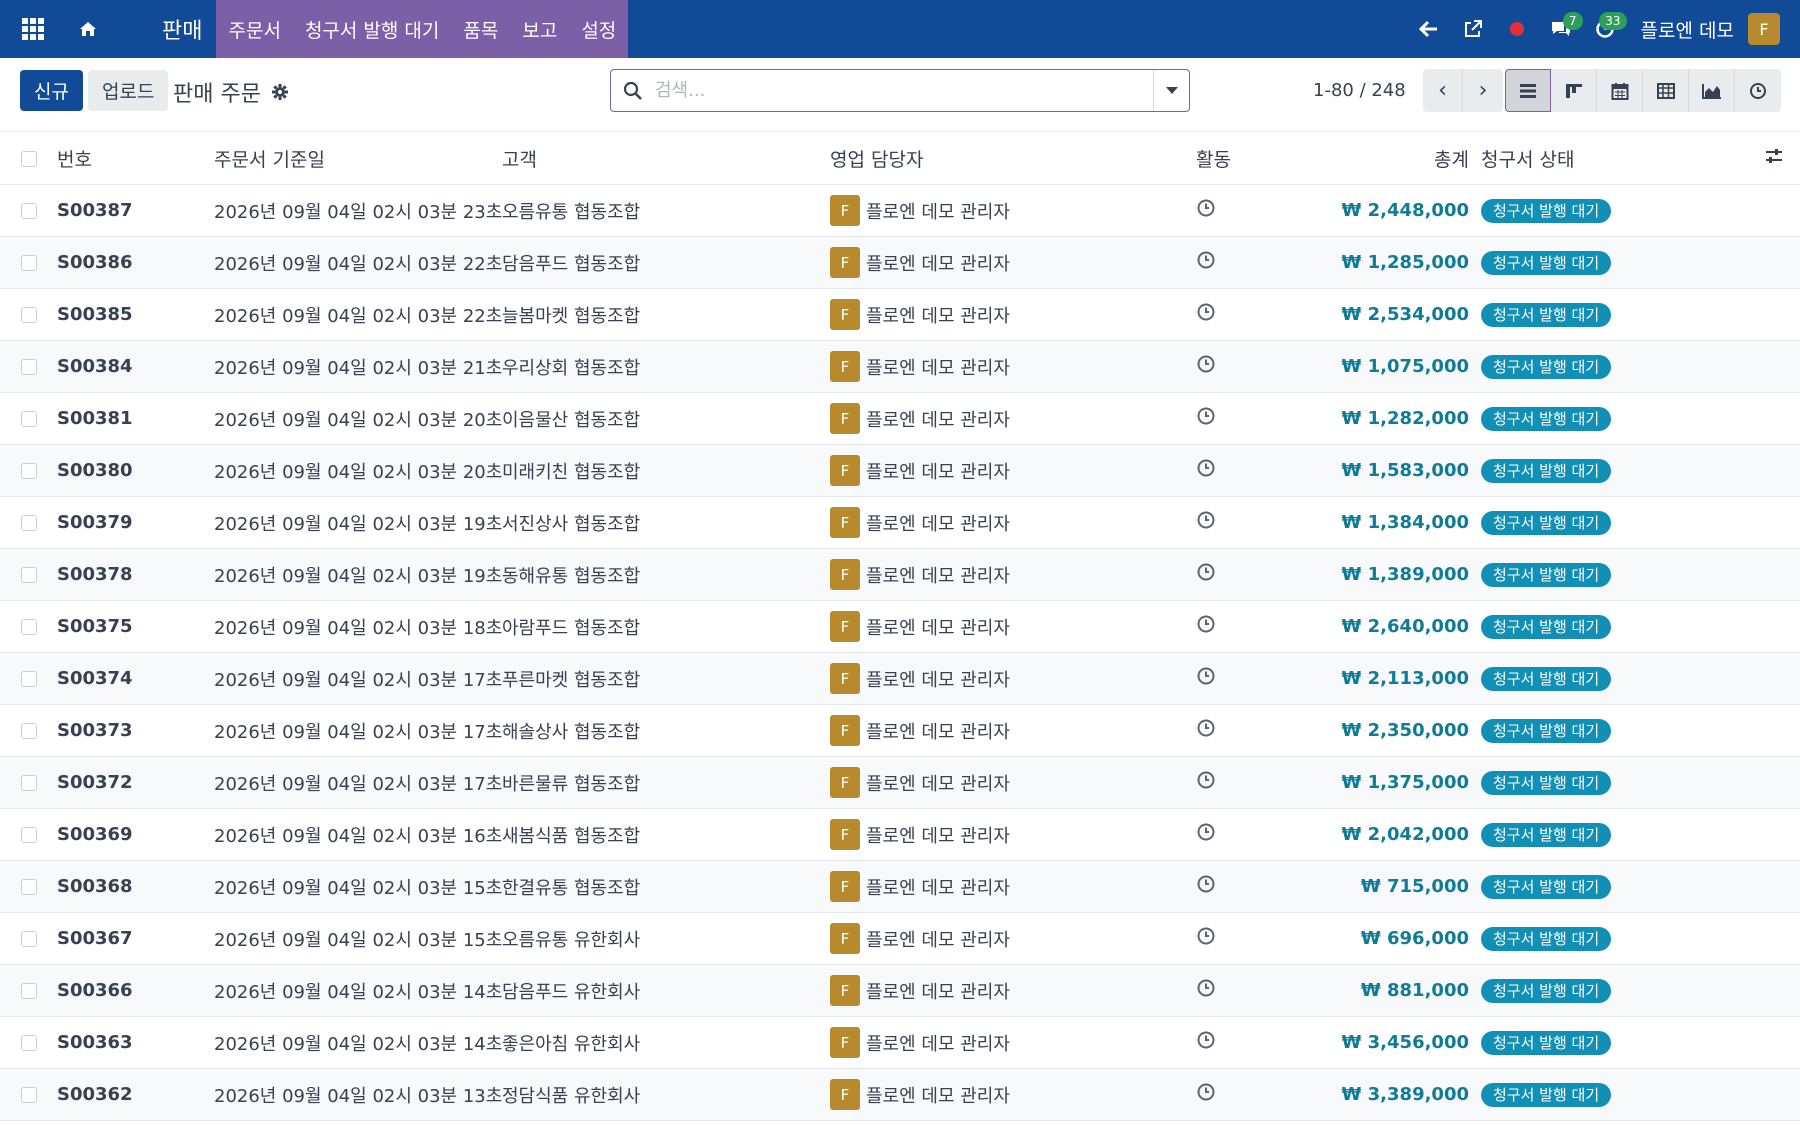 The image size is (1800, 1125). What do you see at coordinates (254, 29) in the screenshot?
I see `menu-orders: 주문서` at bounding box center [254, 29].